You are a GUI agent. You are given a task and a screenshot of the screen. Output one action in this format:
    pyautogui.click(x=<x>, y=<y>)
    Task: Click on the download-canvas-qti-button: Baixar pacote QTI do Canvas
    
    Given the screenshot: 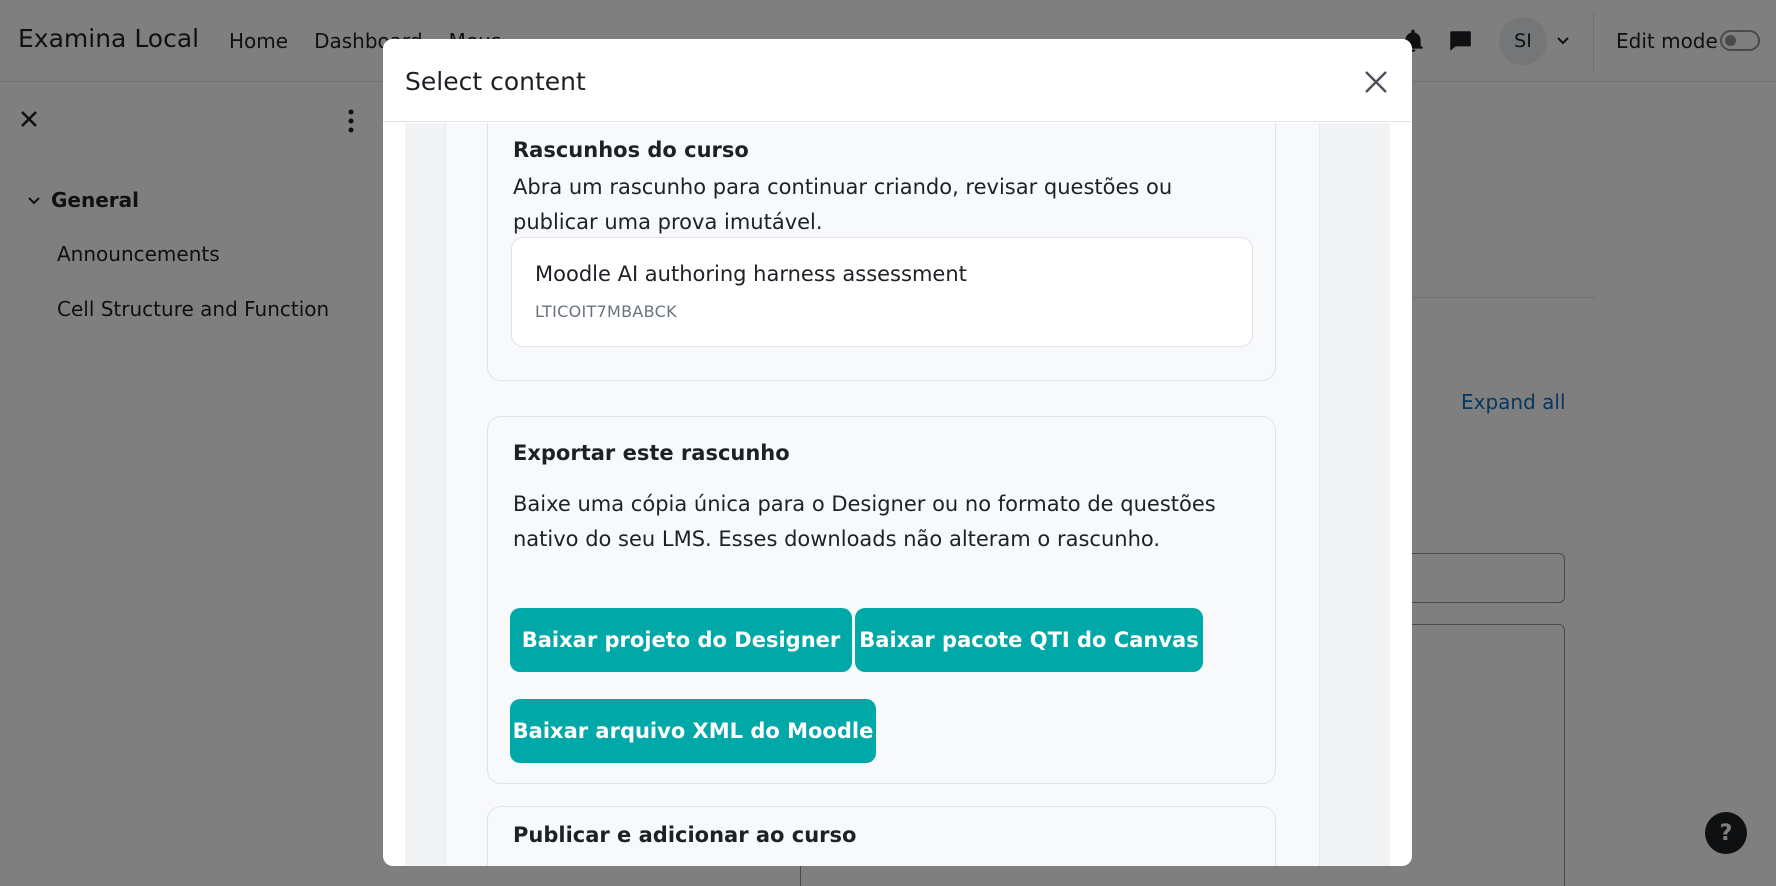 What is the action you would take?
    pyautogui.click(x=1029, y=640)
    